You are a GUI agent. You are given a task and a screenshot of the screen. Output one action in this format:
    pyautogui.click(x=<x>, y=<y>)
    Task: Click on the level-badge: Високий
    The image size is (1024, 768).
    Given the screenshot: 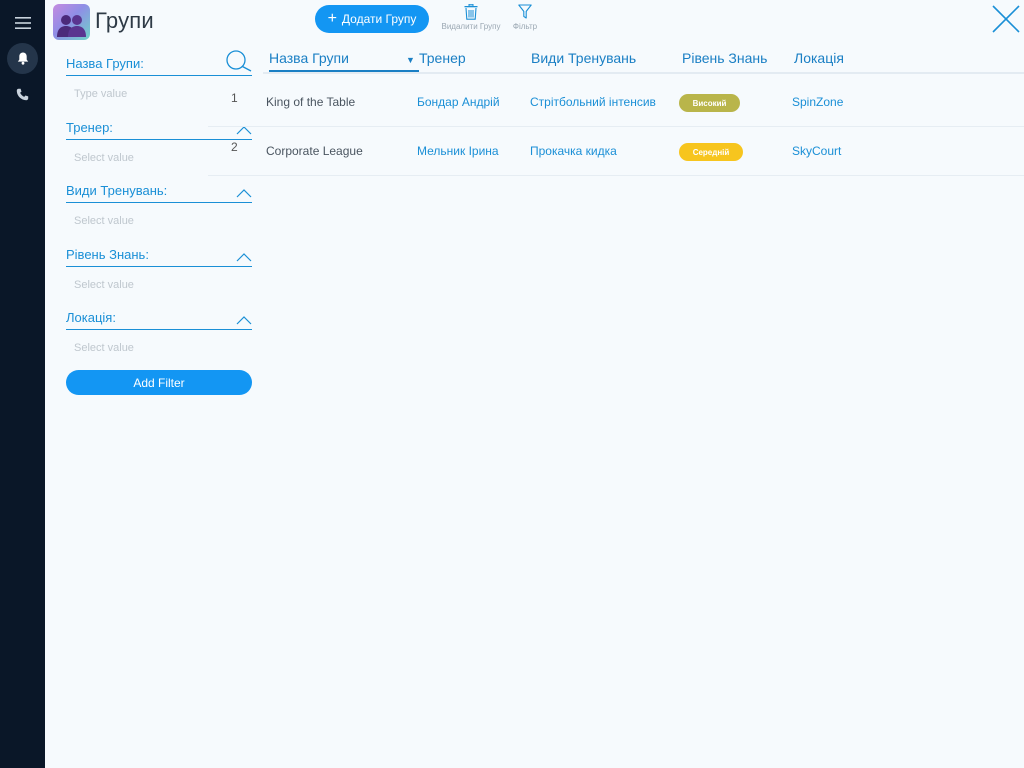 What is the action you would take?
    pyautogui.click(x=709, y=103)
    